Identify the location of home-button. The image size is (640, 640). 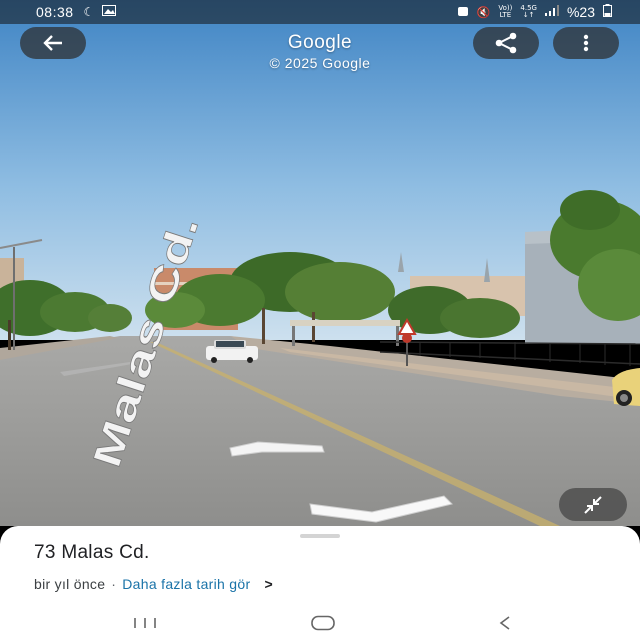
(323, 623).